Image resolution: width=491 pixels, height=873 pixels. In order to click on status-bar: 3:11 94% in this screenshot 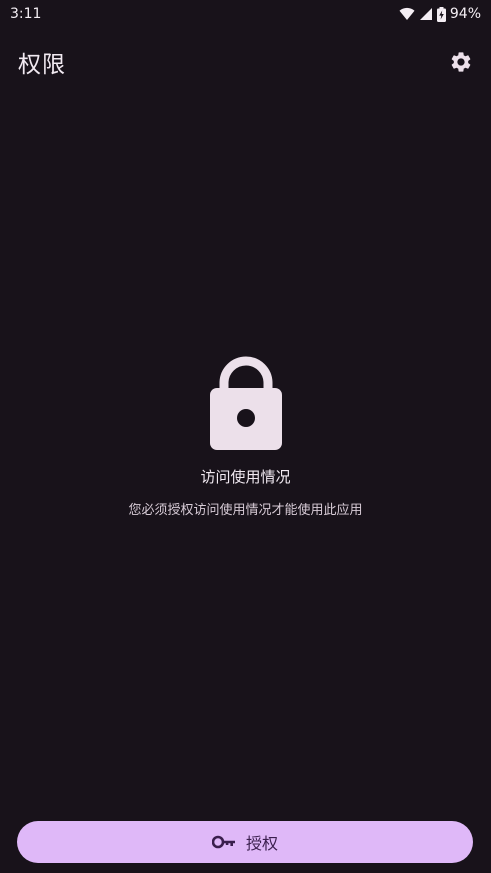, I will do `click(245, 14)`.